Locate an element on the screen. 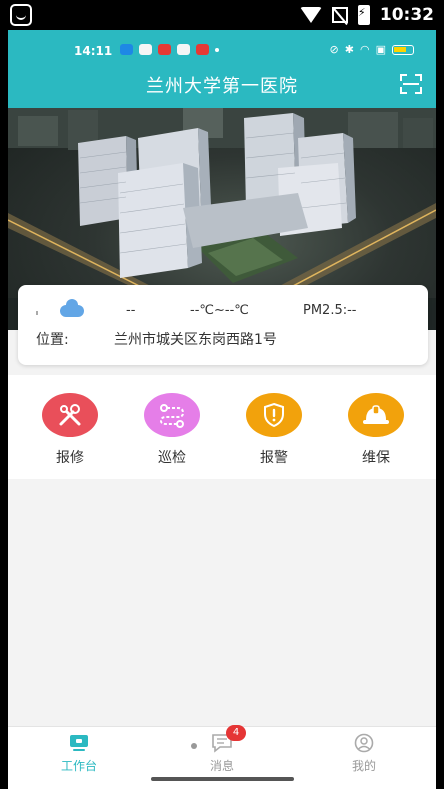 The height and width of the screenshot is (789, 444). weibo-icon is located at coordinates (202, 49).